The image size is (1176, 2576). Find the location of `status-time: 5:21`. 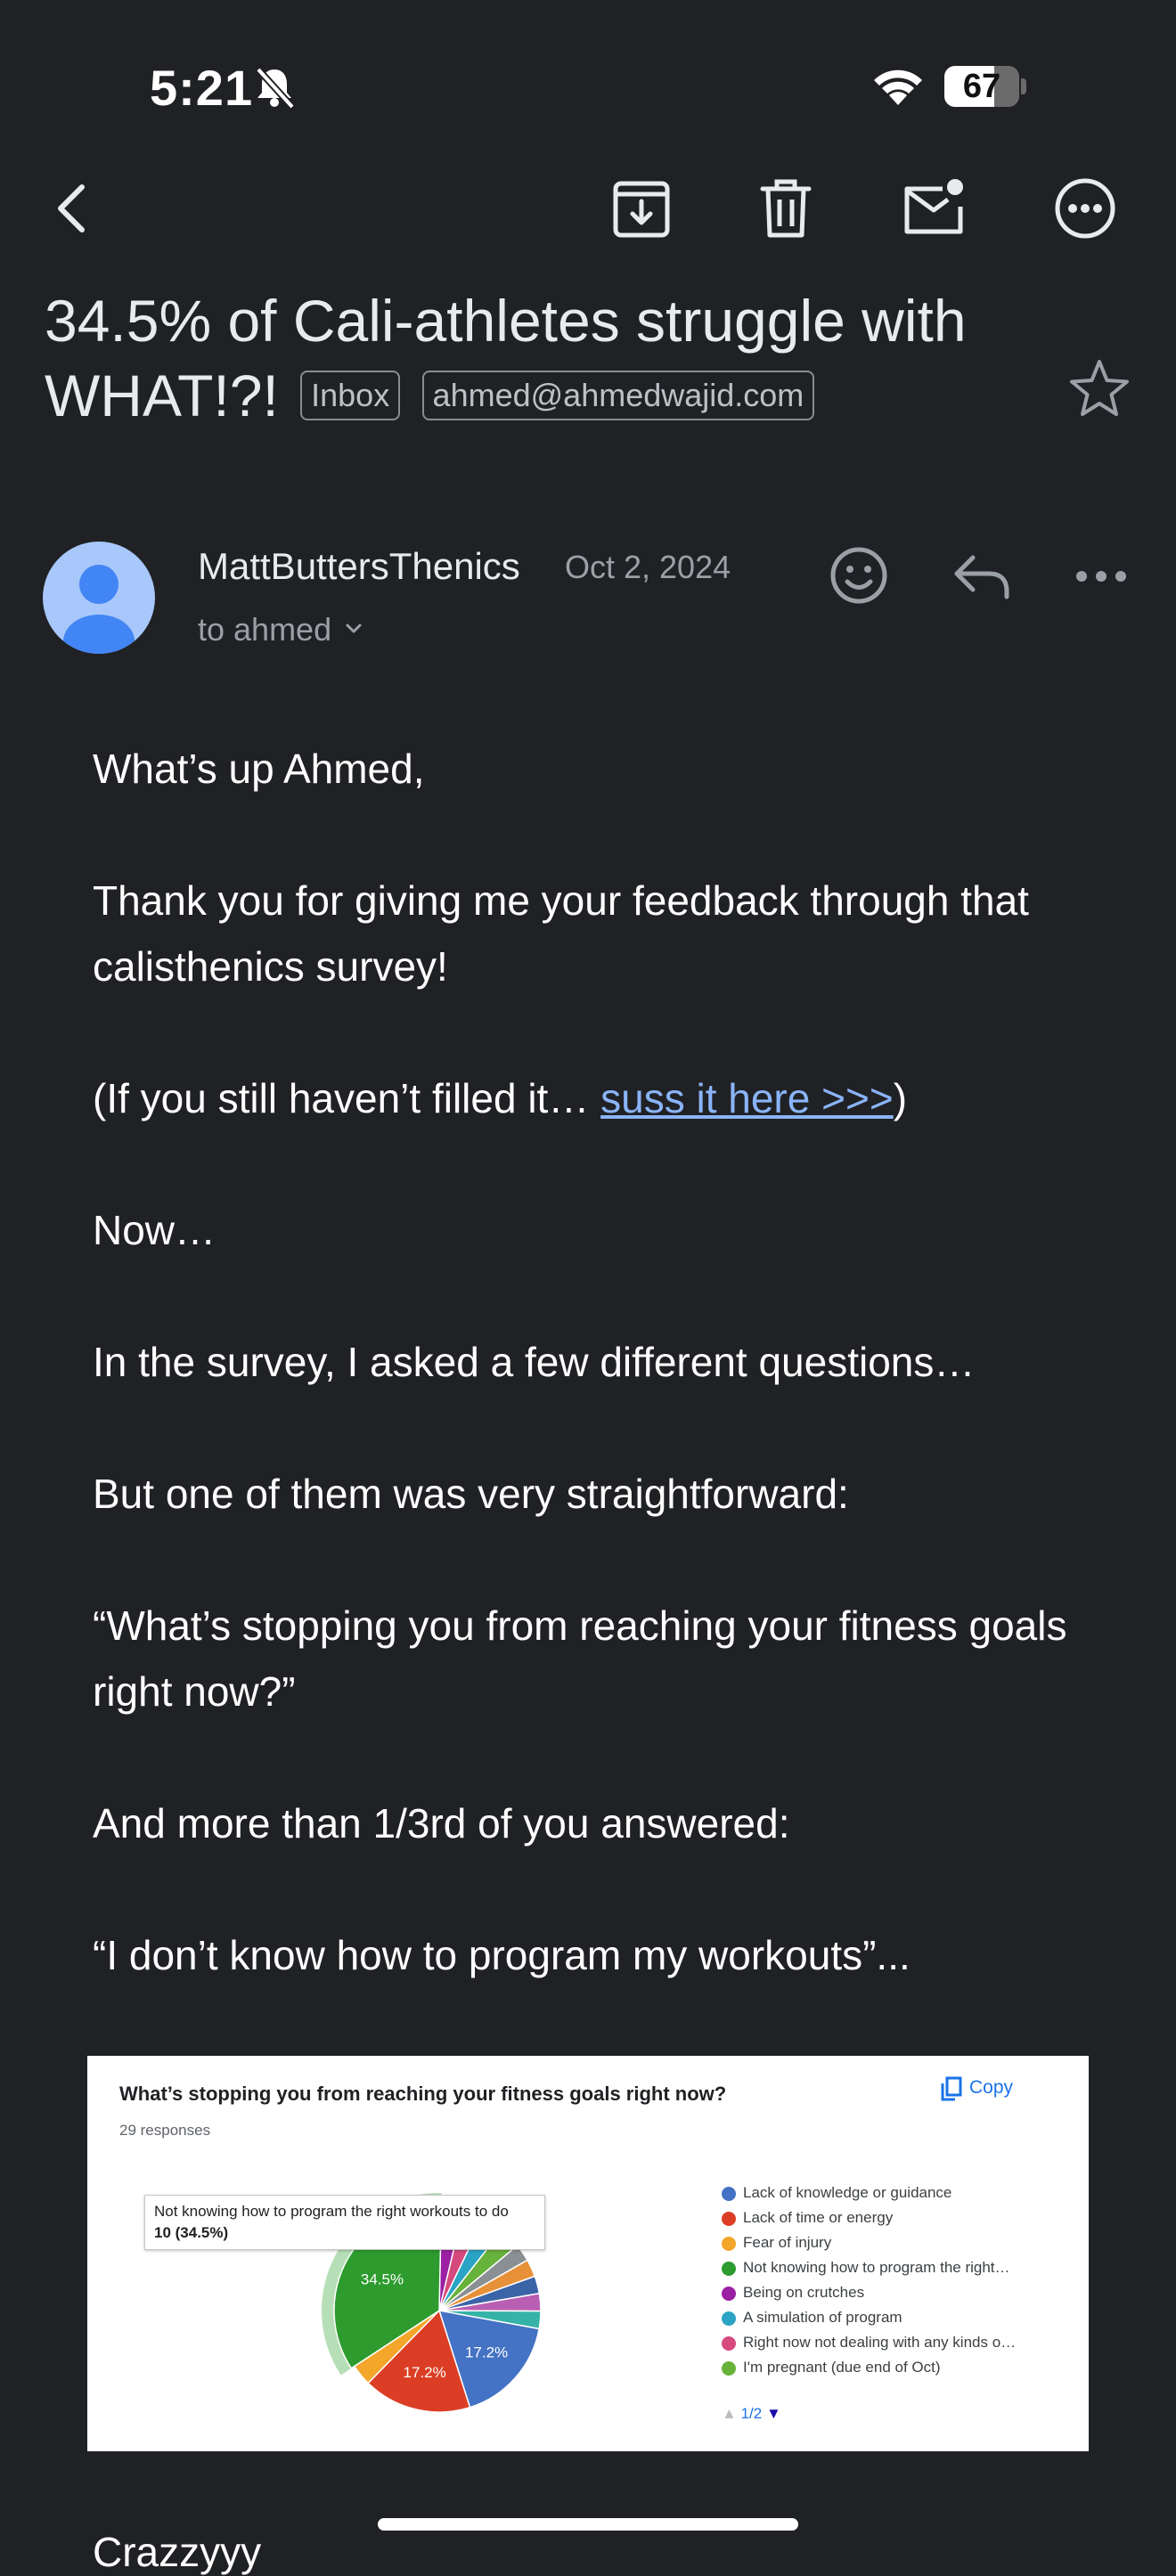

status-time: 5:21 is located at coordinates (202, 88).